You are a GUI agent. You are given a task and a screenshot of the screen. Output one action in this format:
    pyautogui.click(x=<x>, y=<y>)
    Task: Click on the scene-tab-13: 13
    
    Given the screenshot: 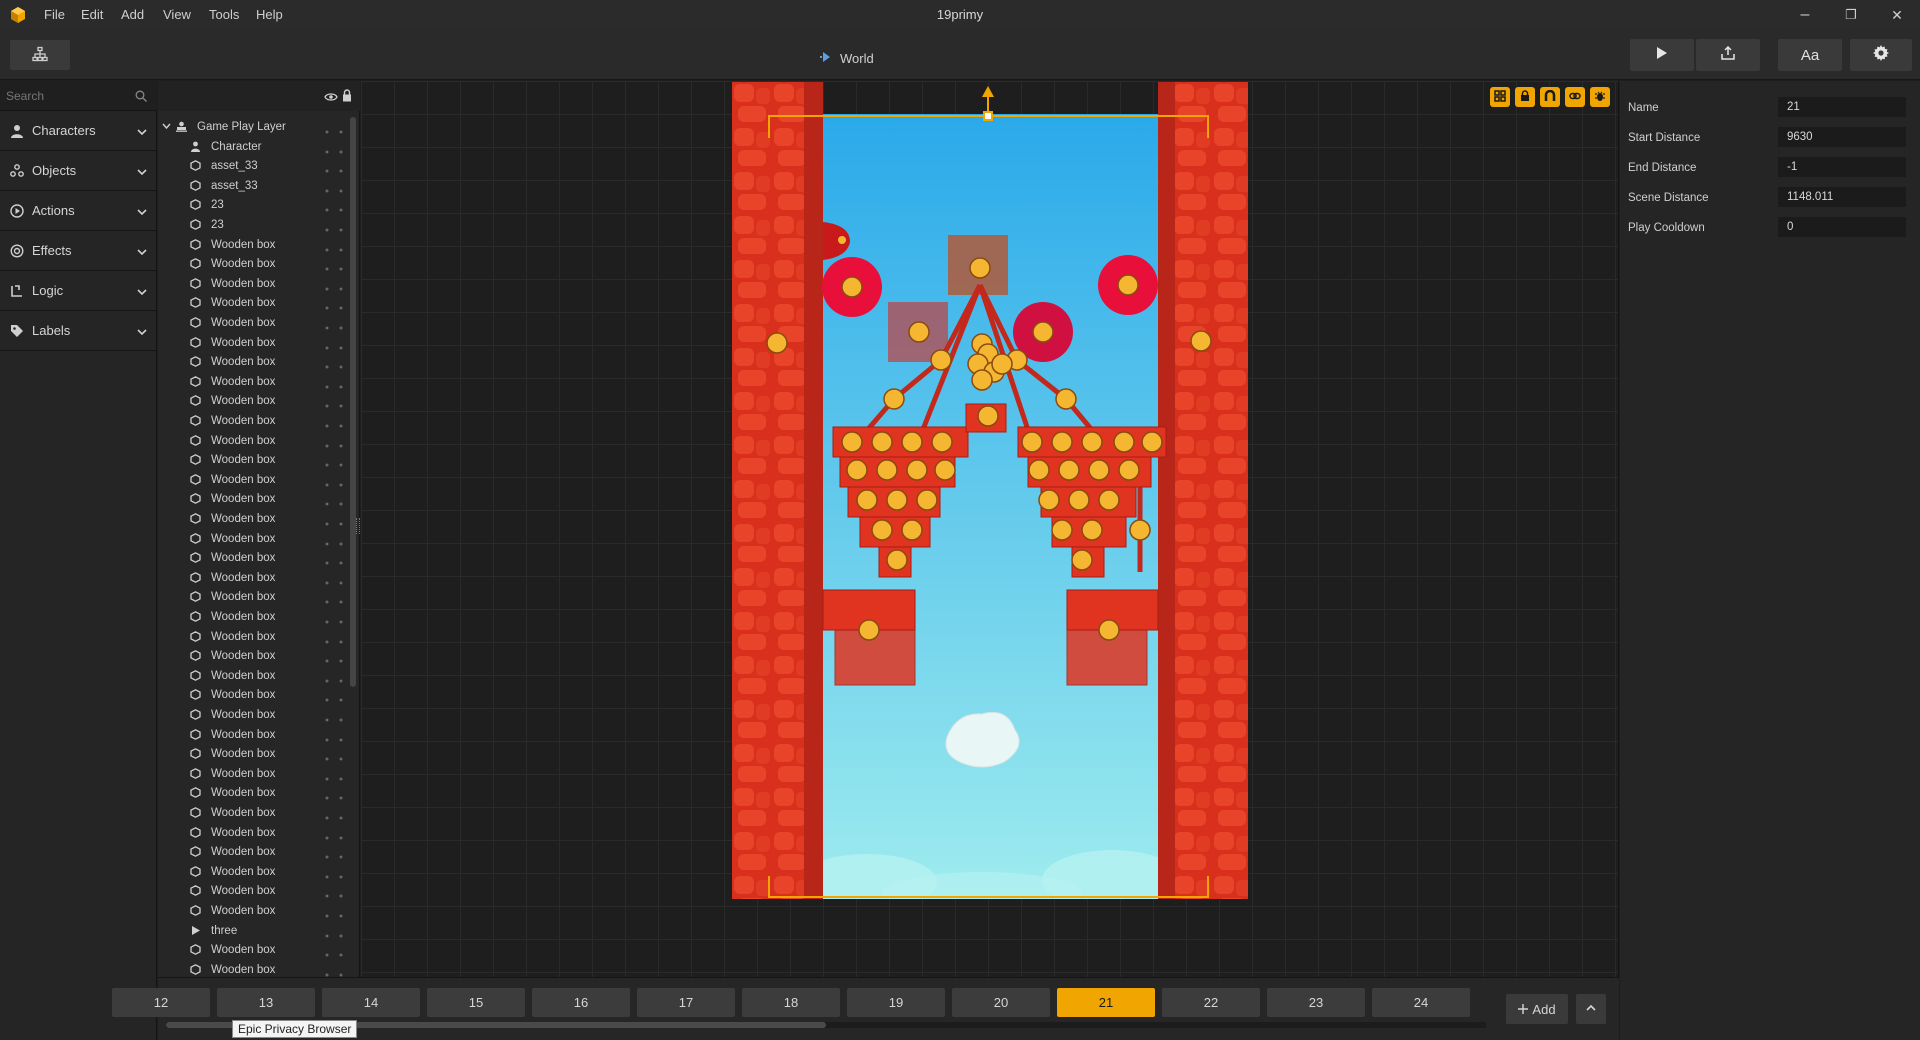 What is the action you would take?
    pyautogui.click(x=266, y=1002)
    